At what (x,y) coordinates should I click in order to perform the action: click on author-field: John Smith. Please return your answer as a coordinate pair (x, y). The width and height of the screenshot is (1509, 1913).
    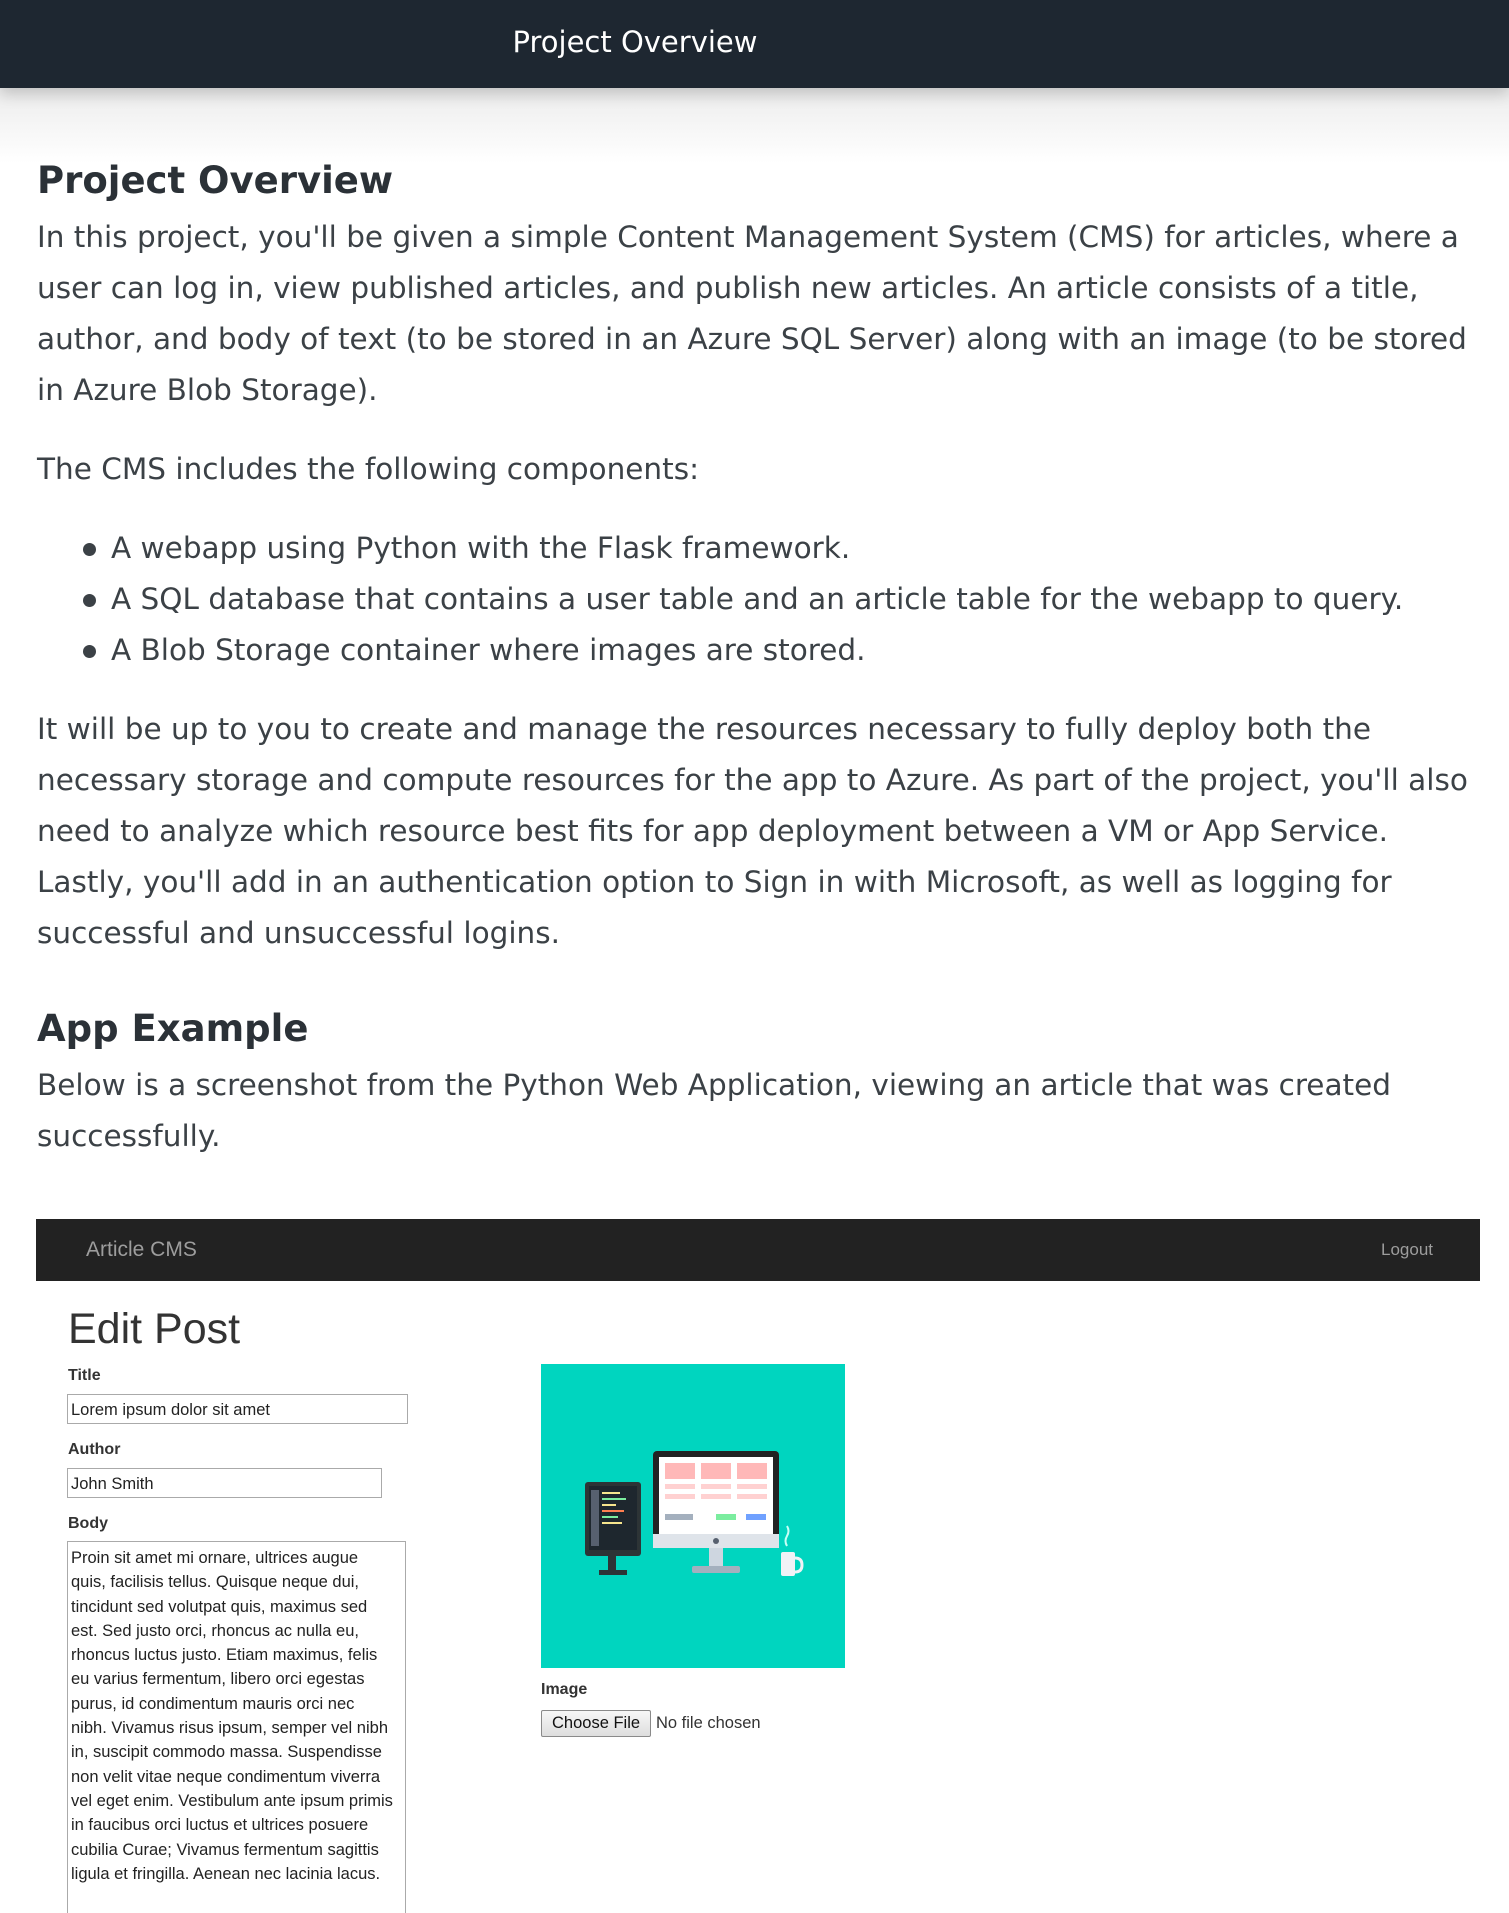
    Looking at the image, I should click on (224, 1483).